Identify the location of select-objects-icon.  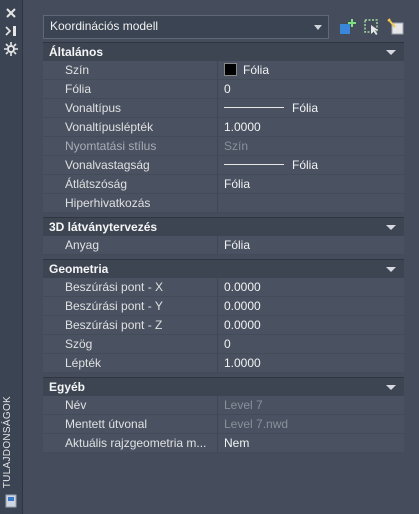
(372, 27).